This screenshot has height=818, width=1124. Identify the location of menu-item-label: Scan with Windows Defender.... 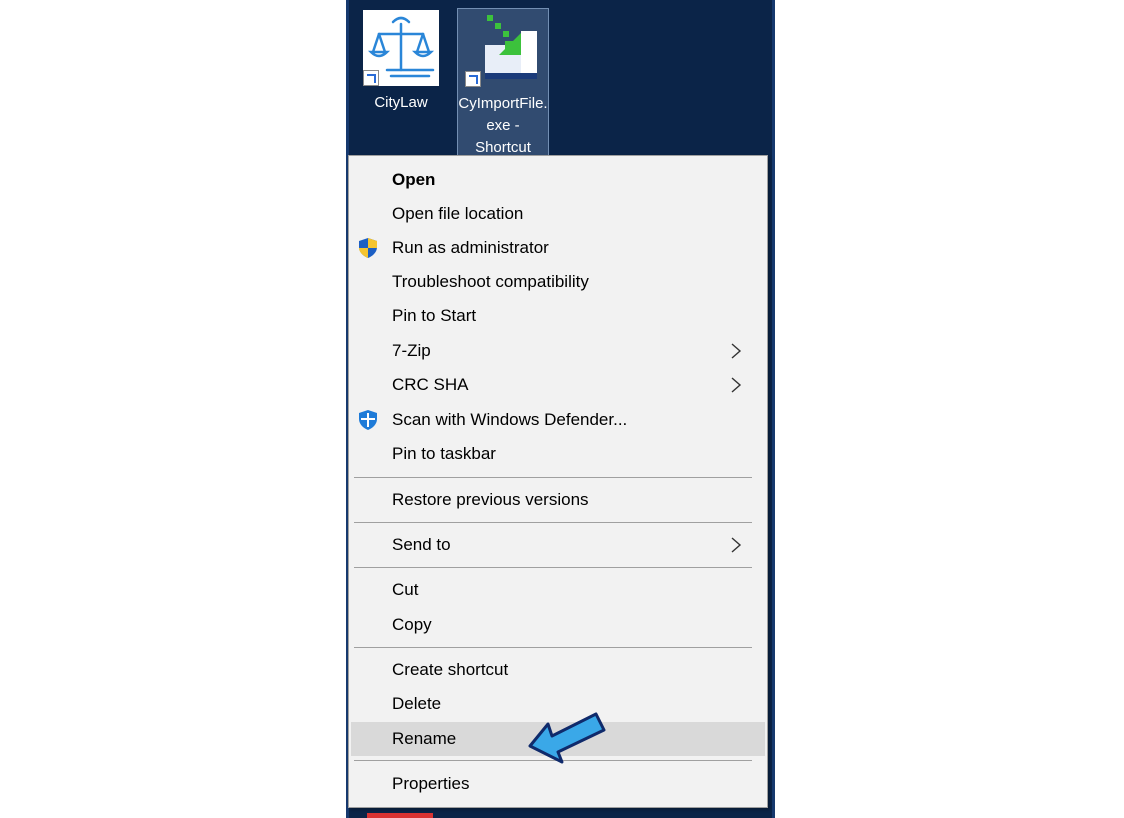
(510, 419).